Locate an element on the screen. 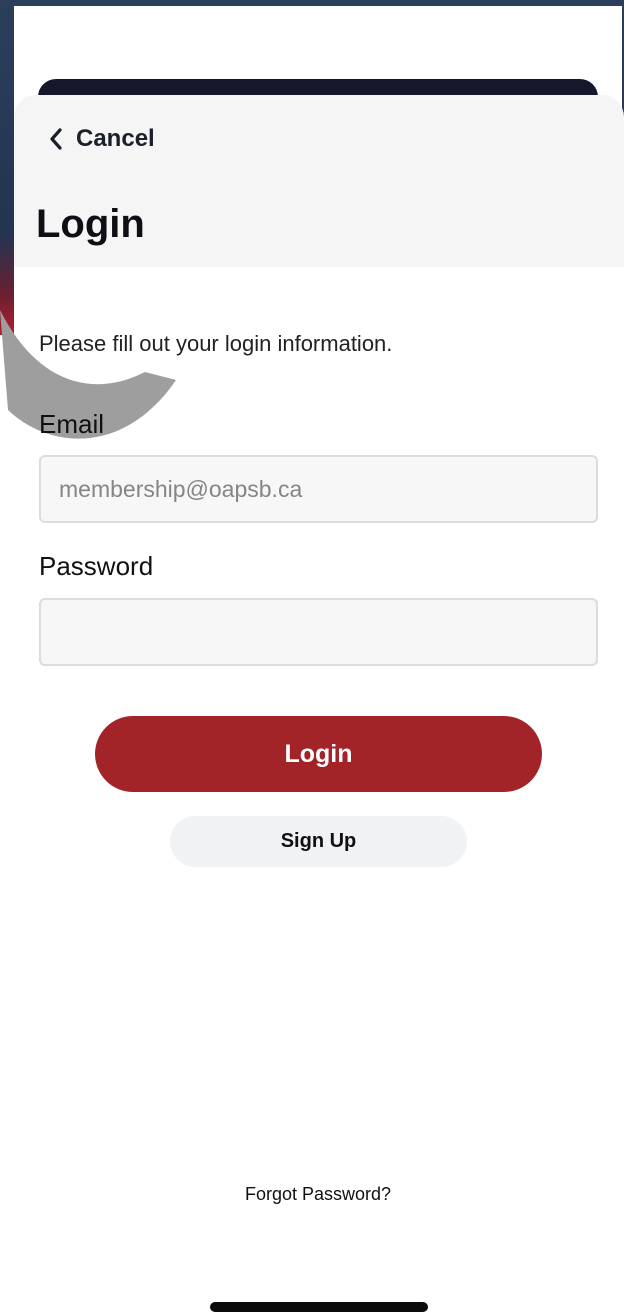 Image resolution: width=624 pixels, height=1312 pixels. chevron-left-icon is located at coordinates (56, 139).